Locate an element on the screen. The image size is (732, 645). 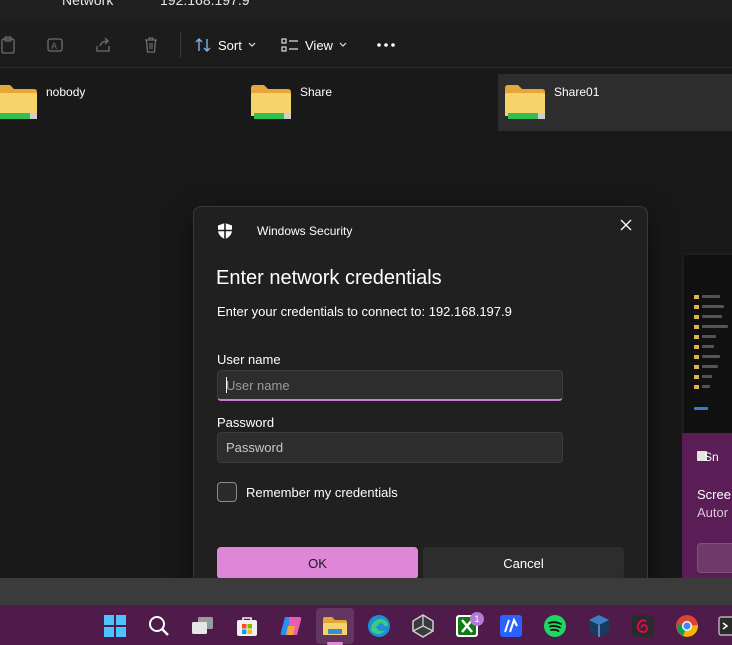
preview-thumbnail is located at coordinates (708, 344).